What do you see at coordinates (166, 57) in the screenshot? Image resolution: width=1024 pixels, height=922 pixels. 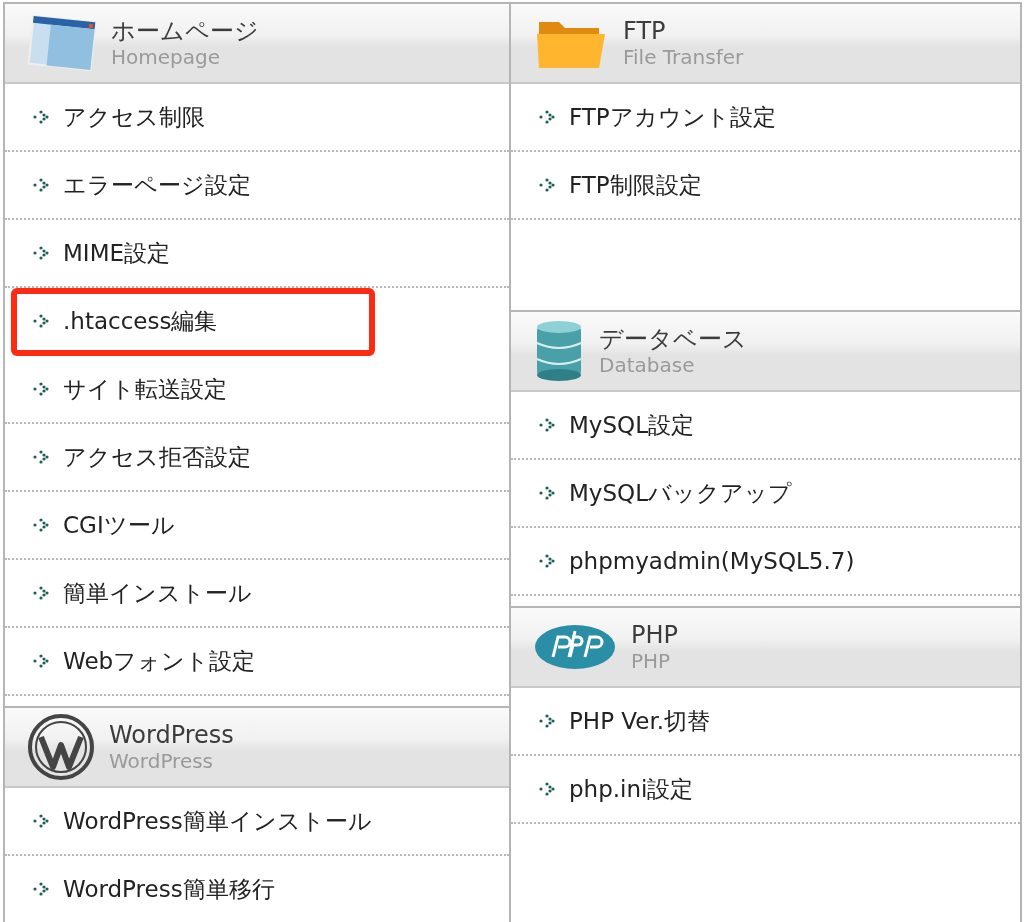 I see `section-subtitle: Homepage` at bounding box center [166, 57].